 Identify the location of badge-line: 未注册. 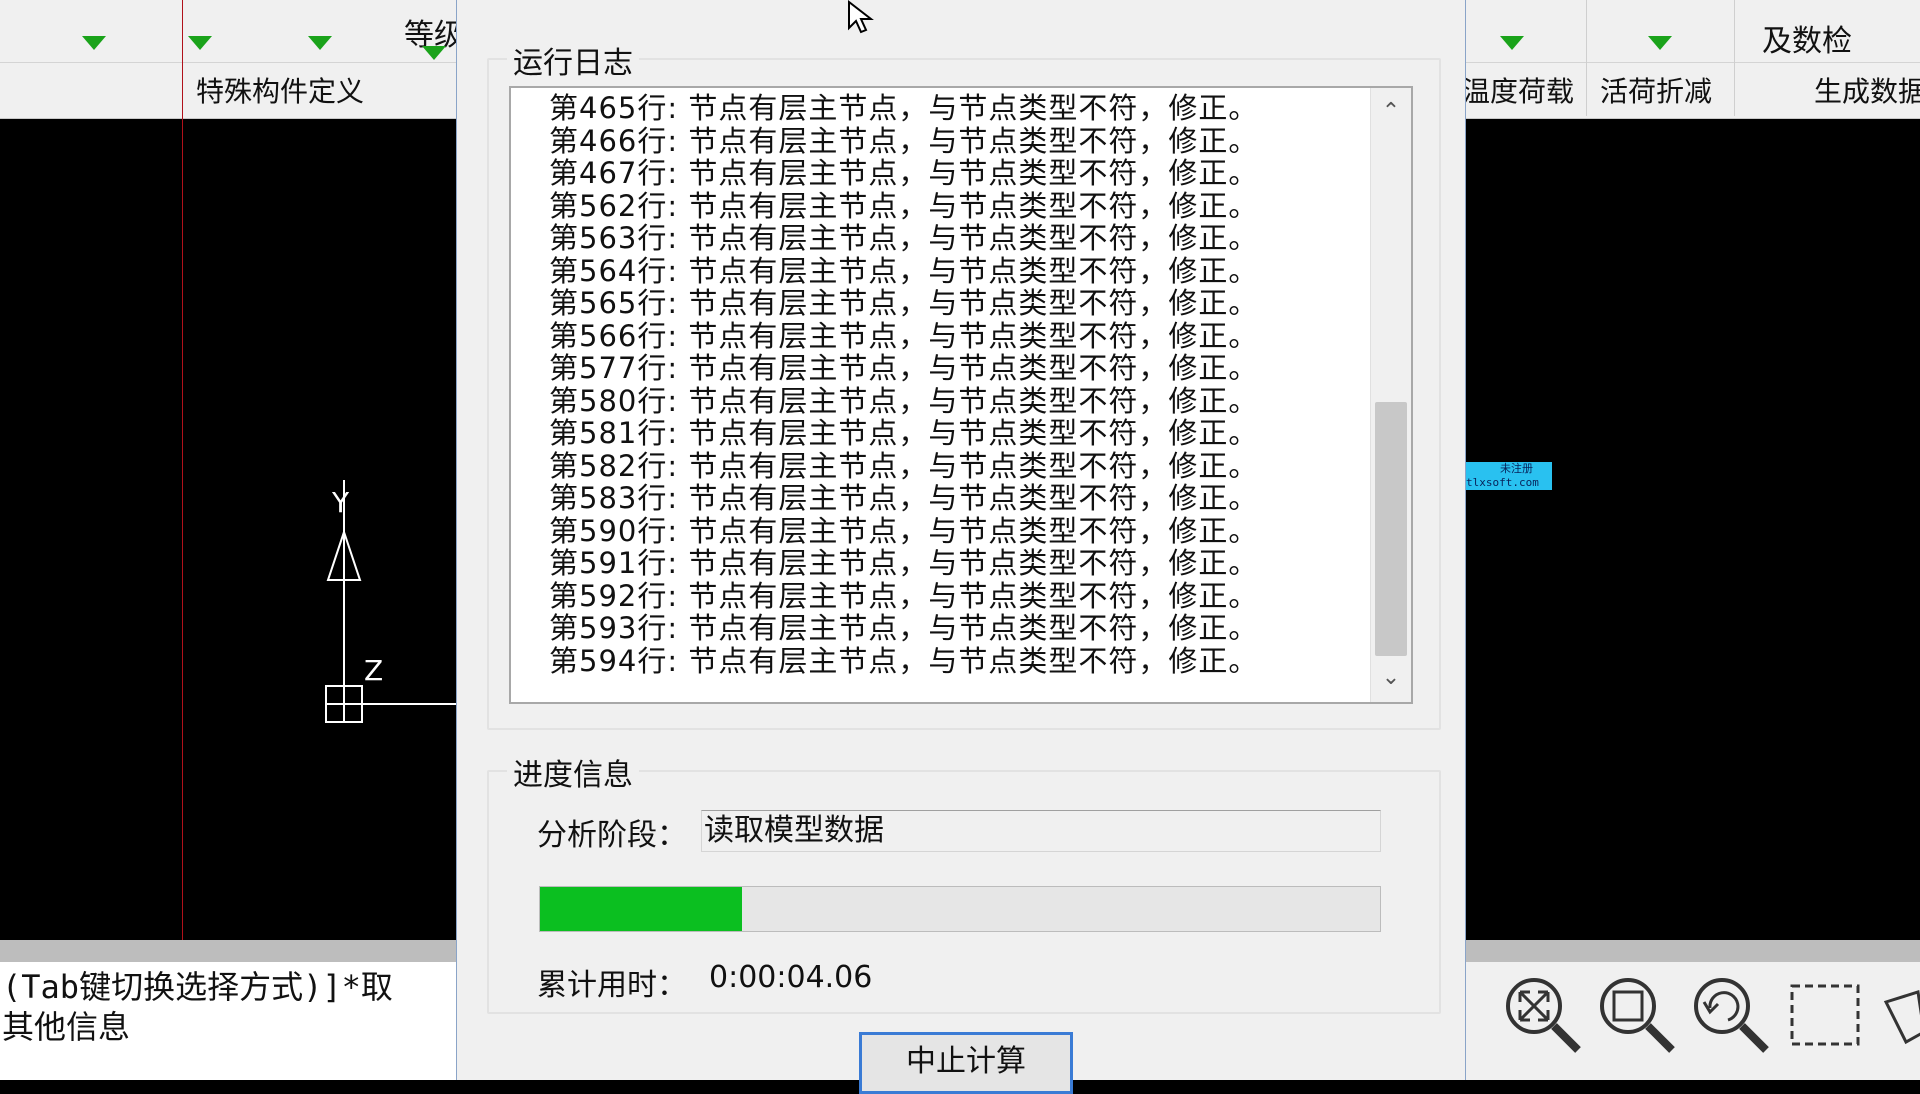
(1516, 468).